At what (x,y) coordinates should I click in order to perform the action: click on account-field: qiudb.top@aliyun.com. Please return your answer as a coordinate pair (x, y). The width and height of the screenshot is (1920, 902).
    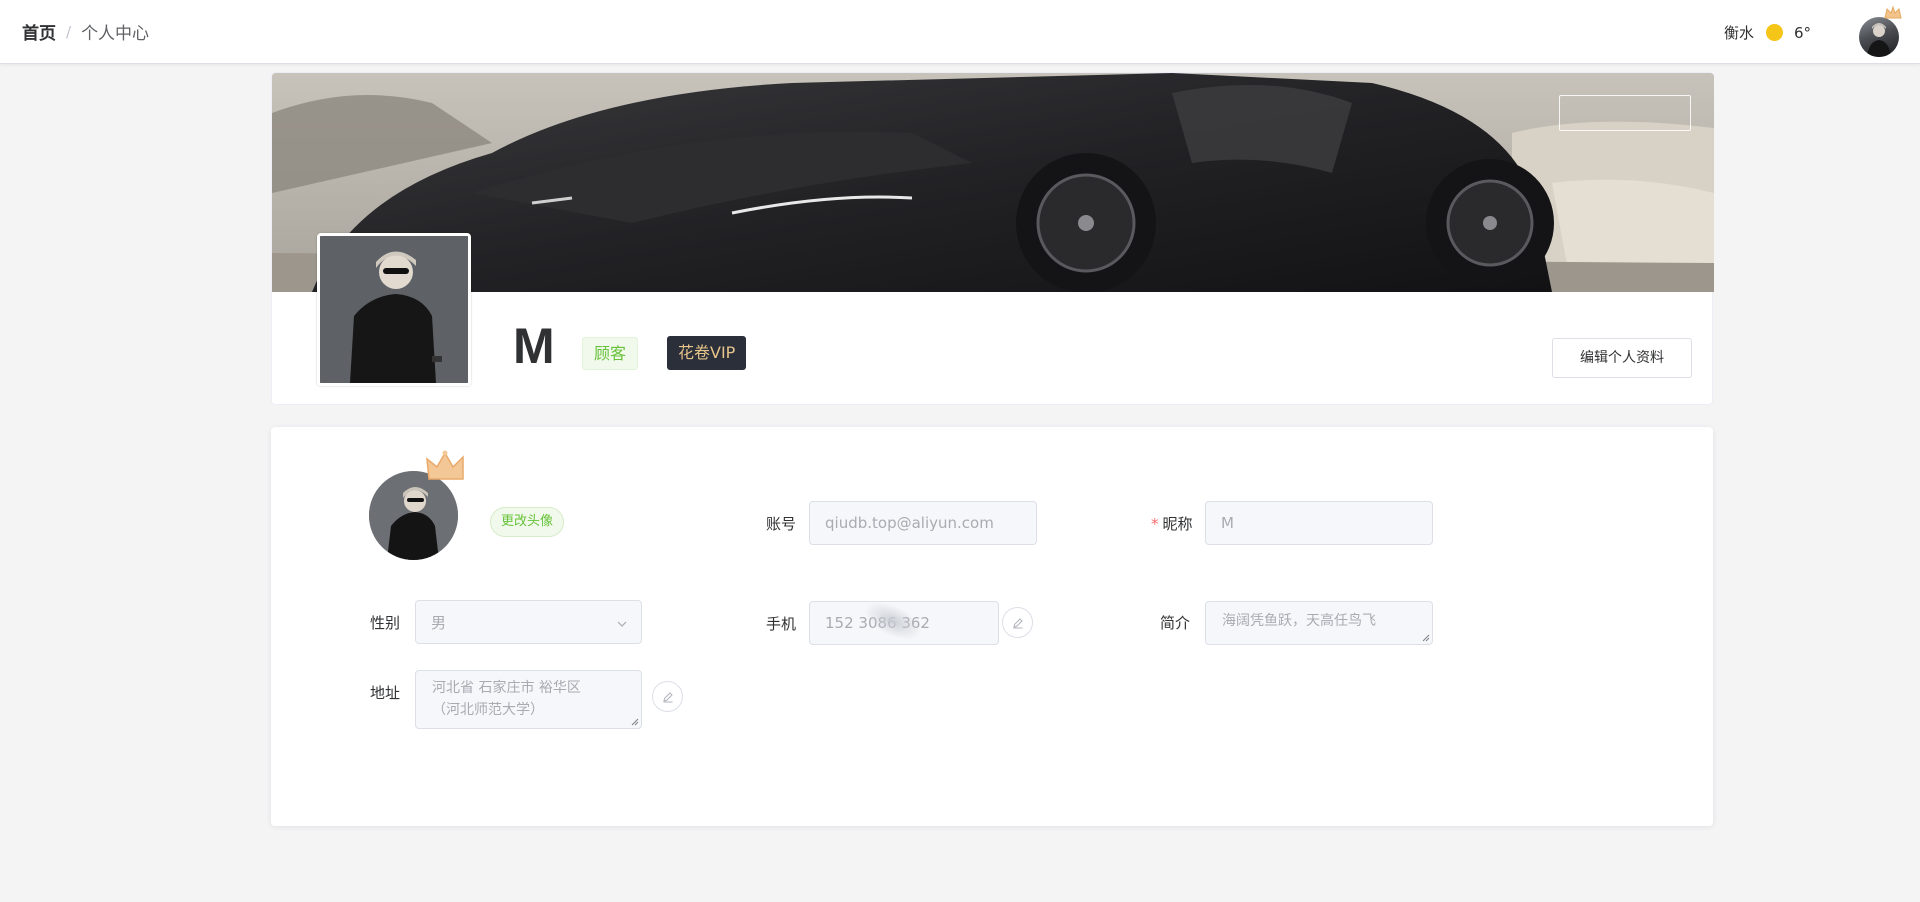
    Looking at the image, I should click on (923, 523).